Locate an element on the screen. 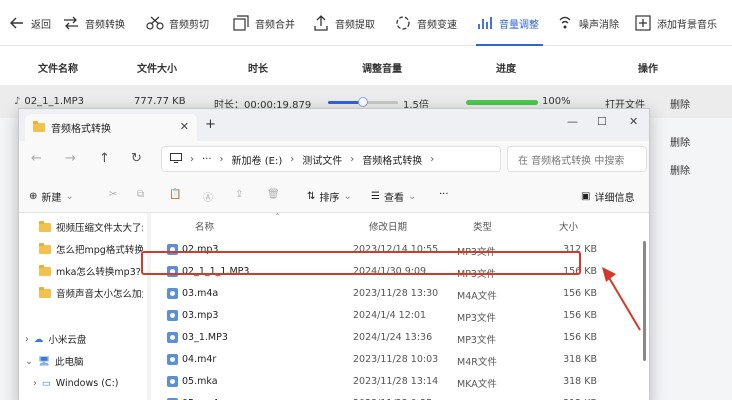 Image resolution: width=732 pixels, height=400 pixels. new-label: 新建 is located at coordinates (51, 198).